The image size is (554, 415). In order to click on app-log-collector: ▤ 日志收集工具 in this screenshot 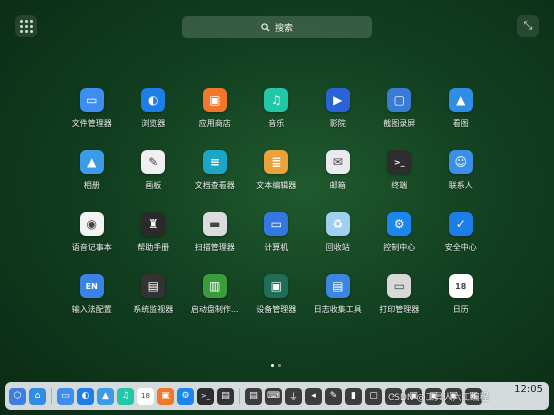, I will do `click(338, 305)`.